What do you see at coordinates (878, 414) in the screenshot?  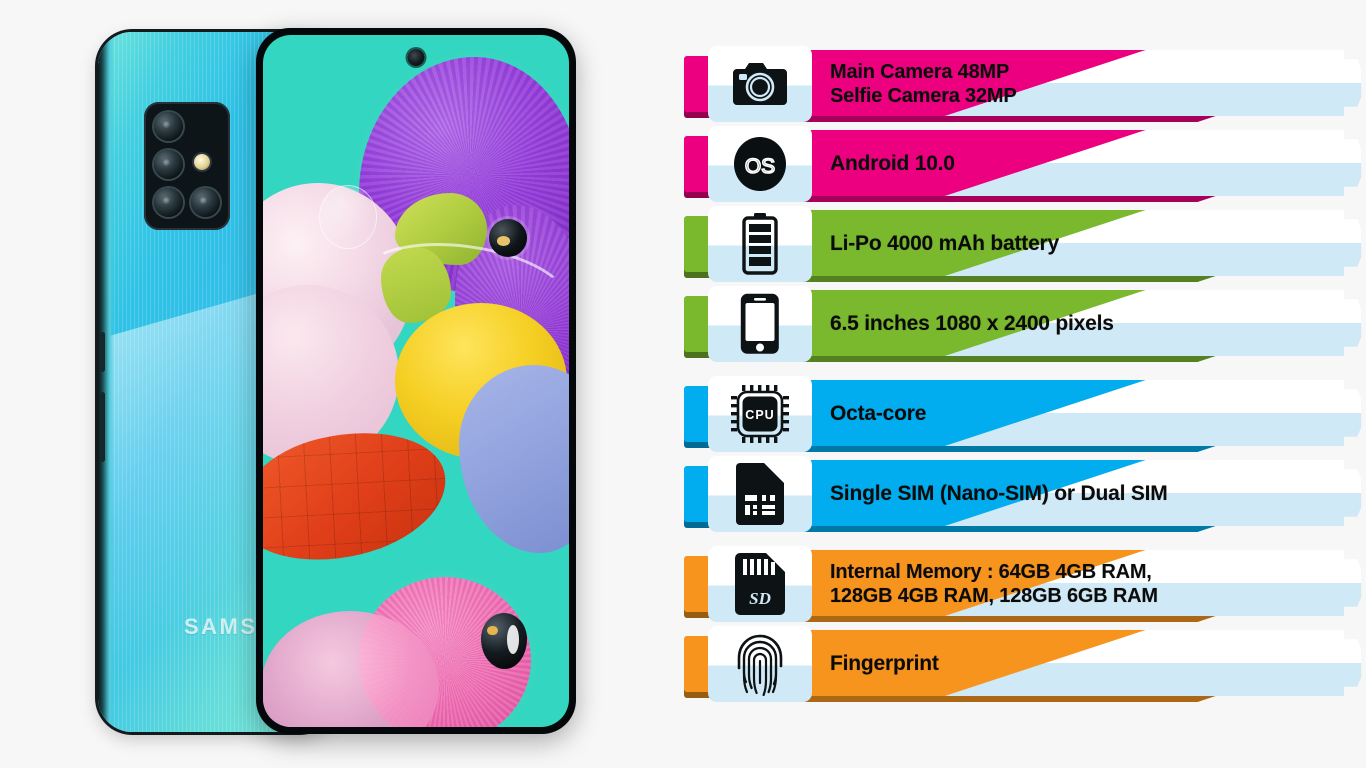 I see `spec-label: Octa-core` at bounding box center [878, 414].